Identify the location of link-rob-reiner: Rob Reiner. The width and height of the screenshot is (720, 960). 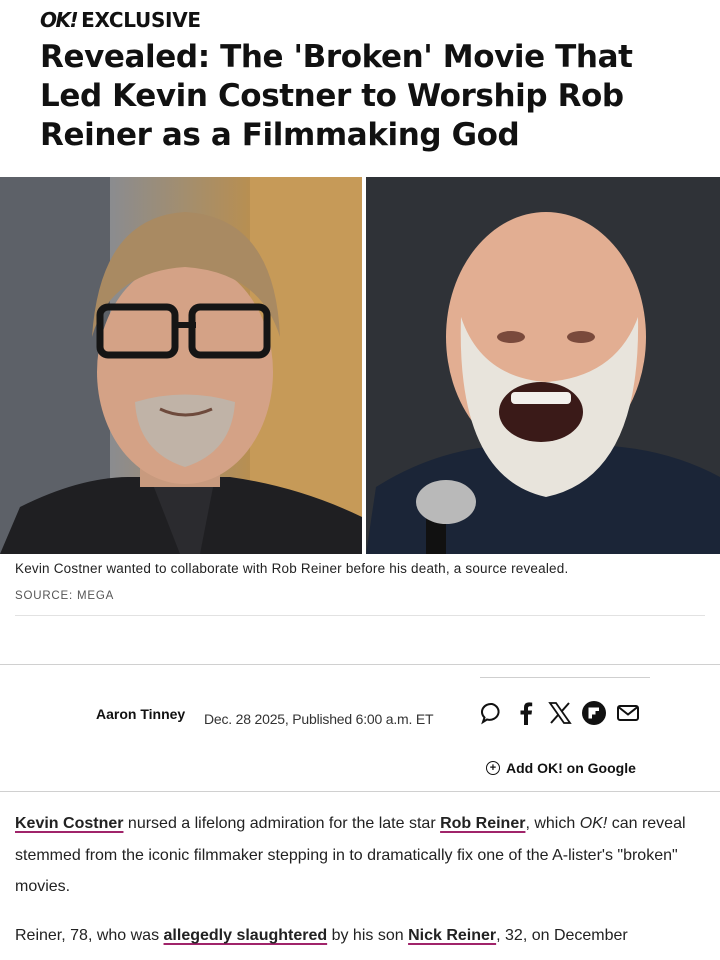
(482, 823).